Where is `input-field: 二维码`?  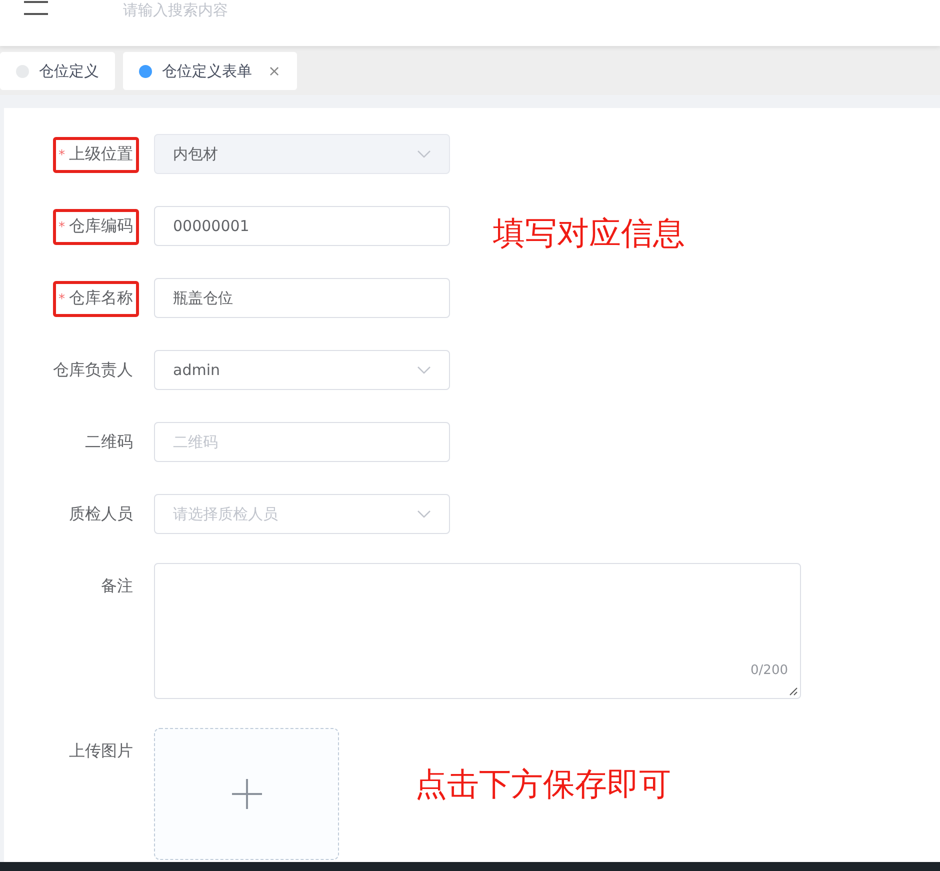
input-field: 二维码 is located at coordinates (302, 442).